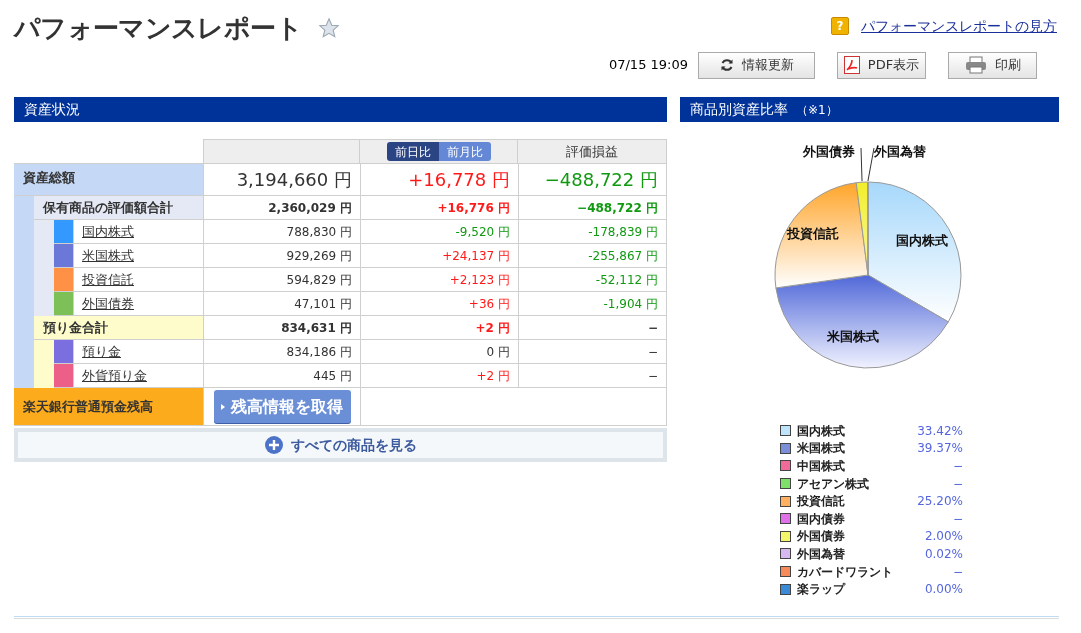 This screenshot has height=633, width=1081. I want to click on pdf-icon, so click(851, 65).